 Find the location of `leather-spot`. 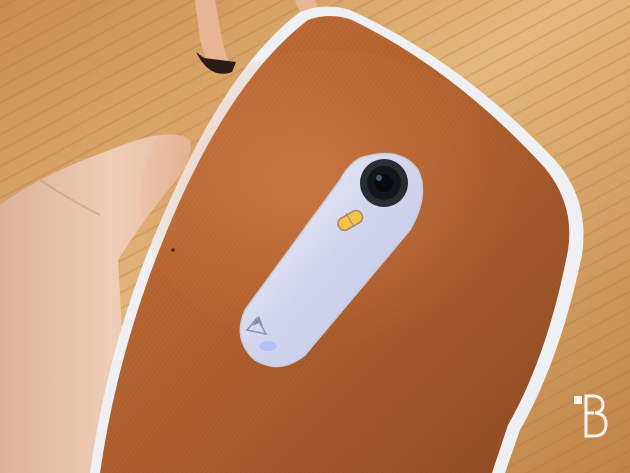

leather-spot is located at coordinates (173, 250).